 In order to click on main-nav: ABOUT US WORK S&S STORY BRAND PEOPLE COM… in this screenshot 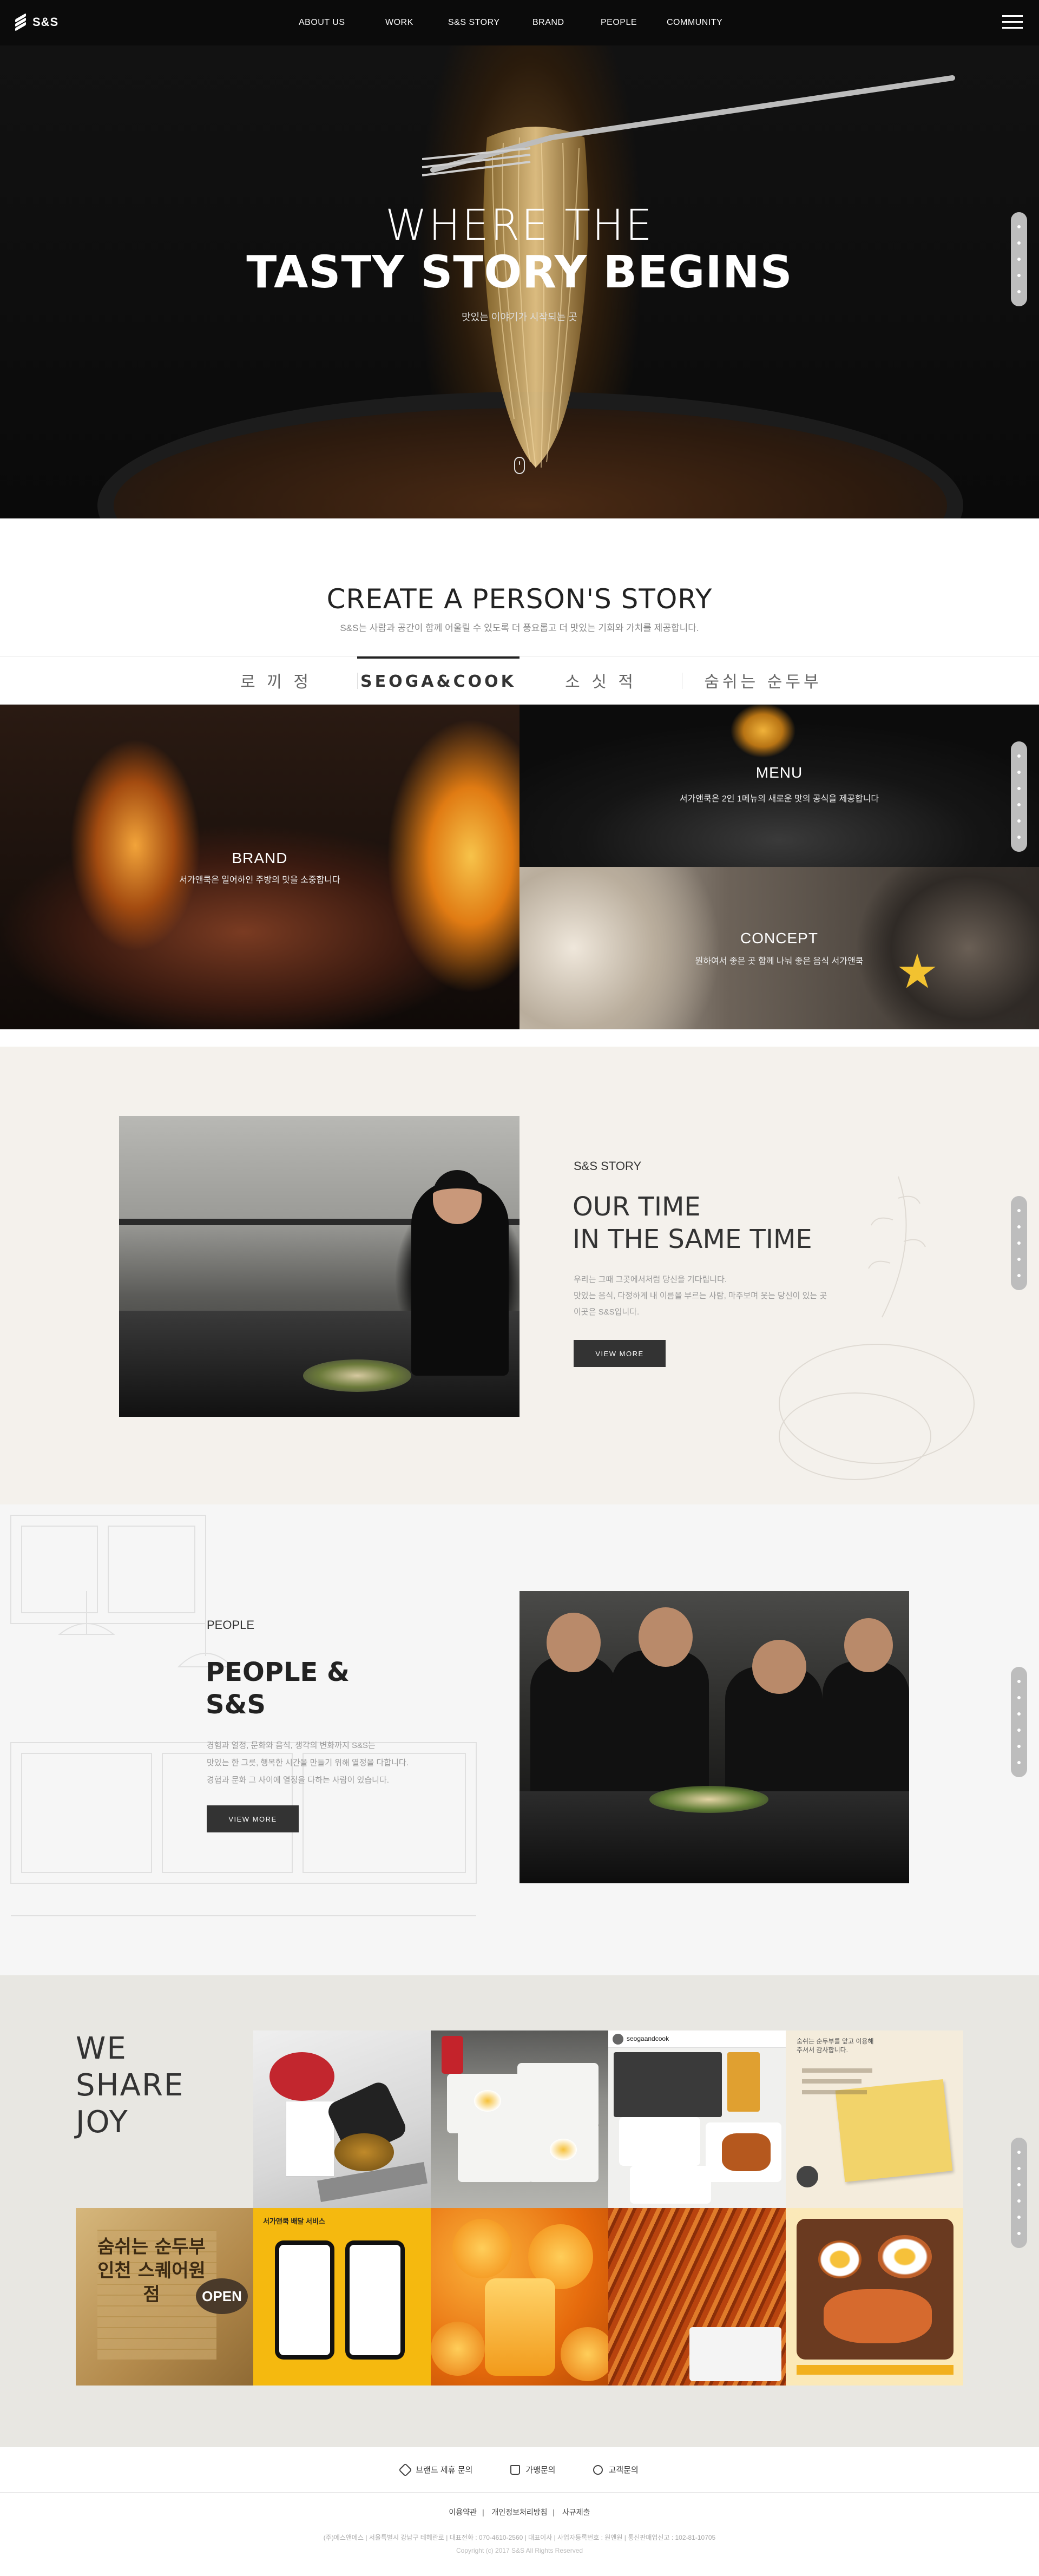, I will do `click(512, 22)`.